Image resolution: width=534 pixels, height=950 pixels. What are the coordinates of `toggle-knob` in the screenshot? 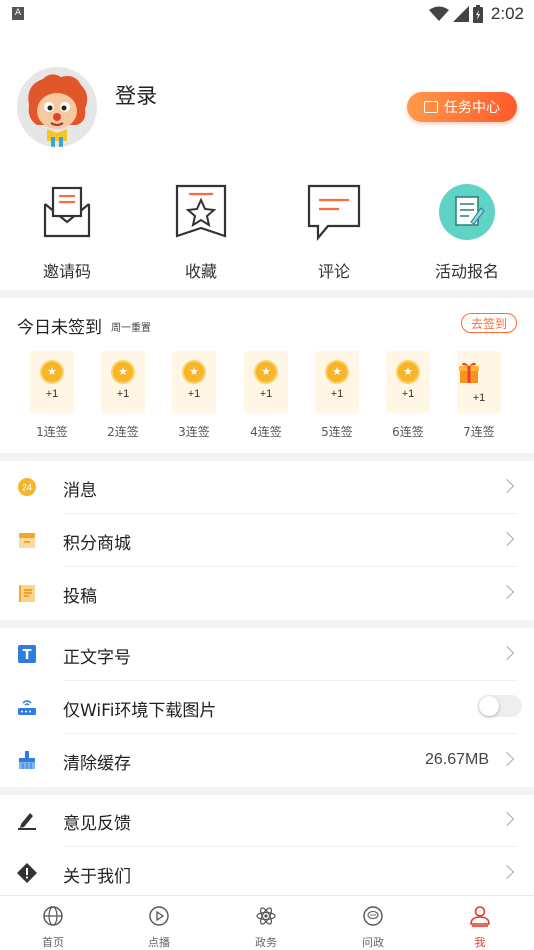 It's located at (489, 706).